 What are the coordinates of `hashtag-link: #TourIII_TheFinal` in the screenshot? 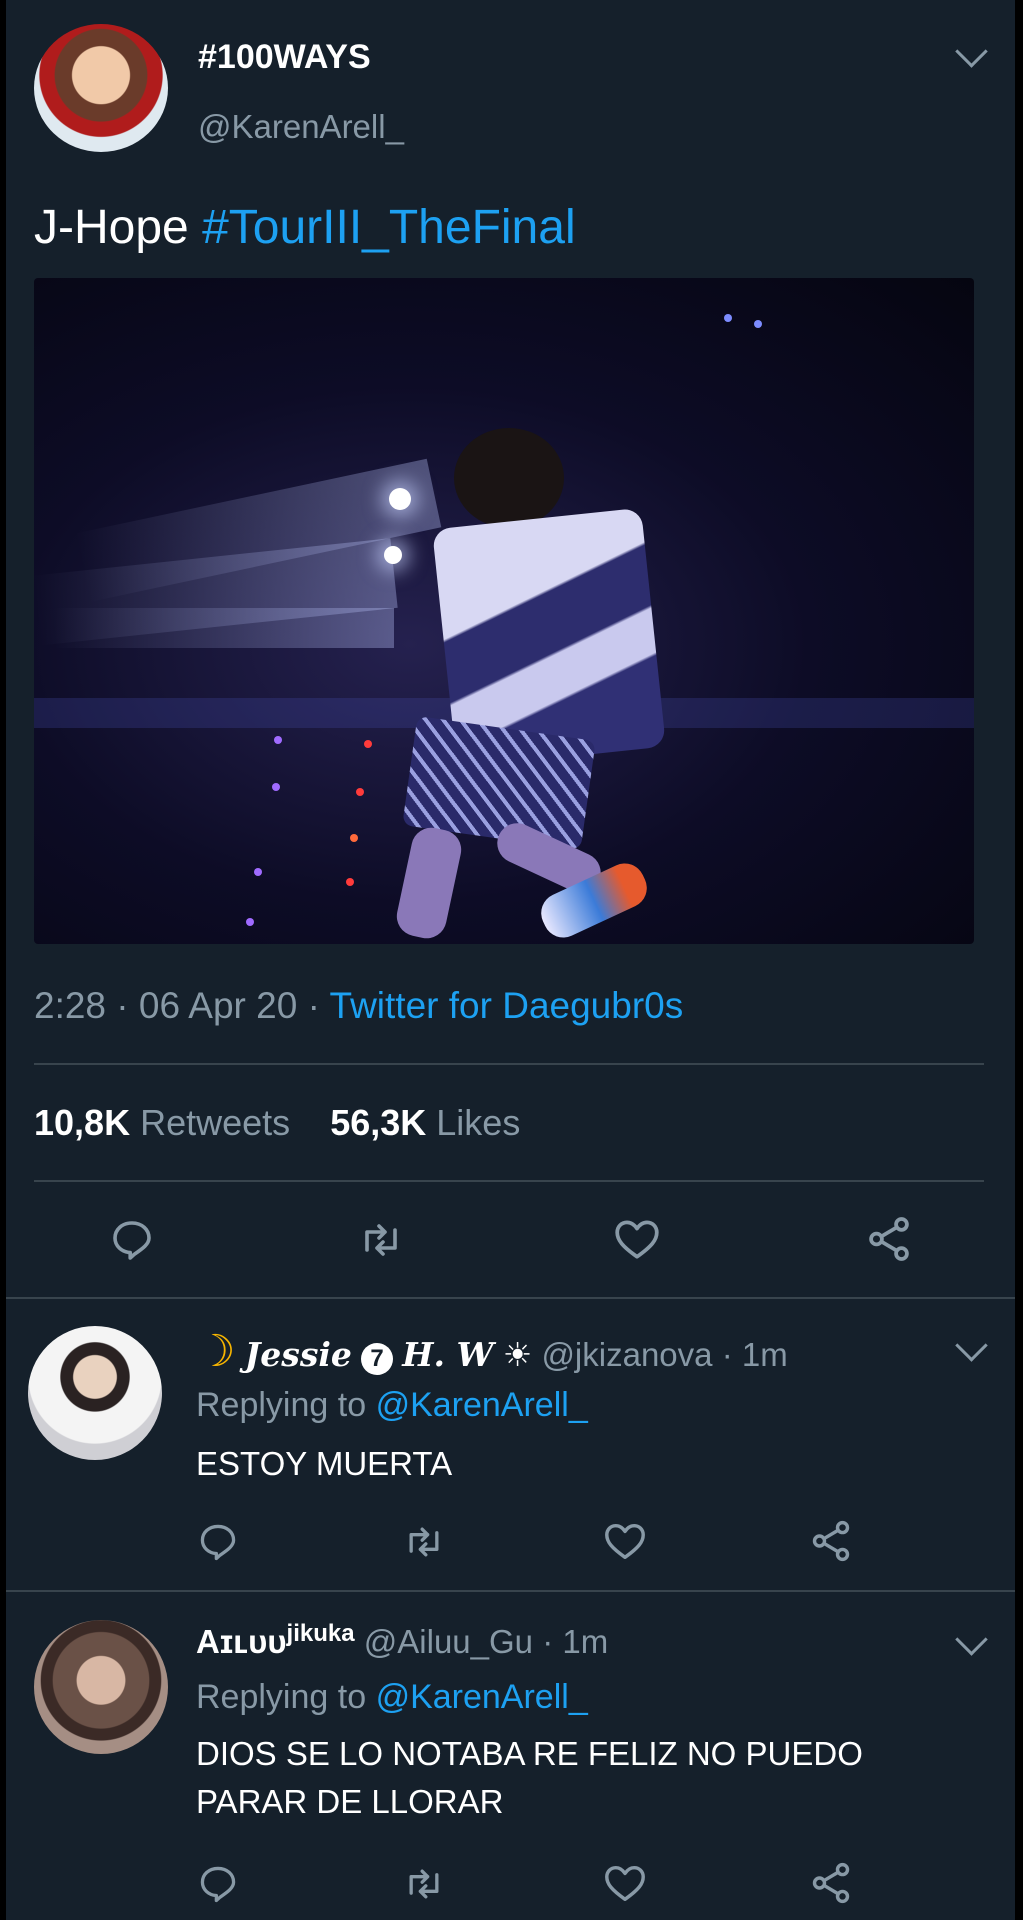 It's located at (389, 227).